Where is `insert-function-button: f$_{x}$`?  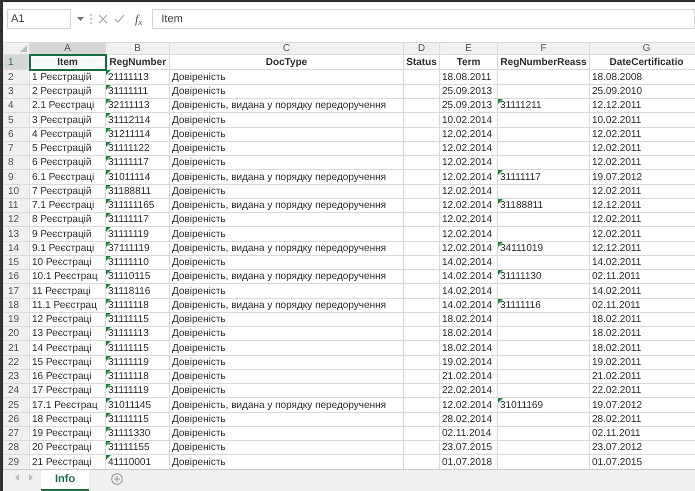
insert-function-button: f$_{x}$ is located at coordinates (138, 19).